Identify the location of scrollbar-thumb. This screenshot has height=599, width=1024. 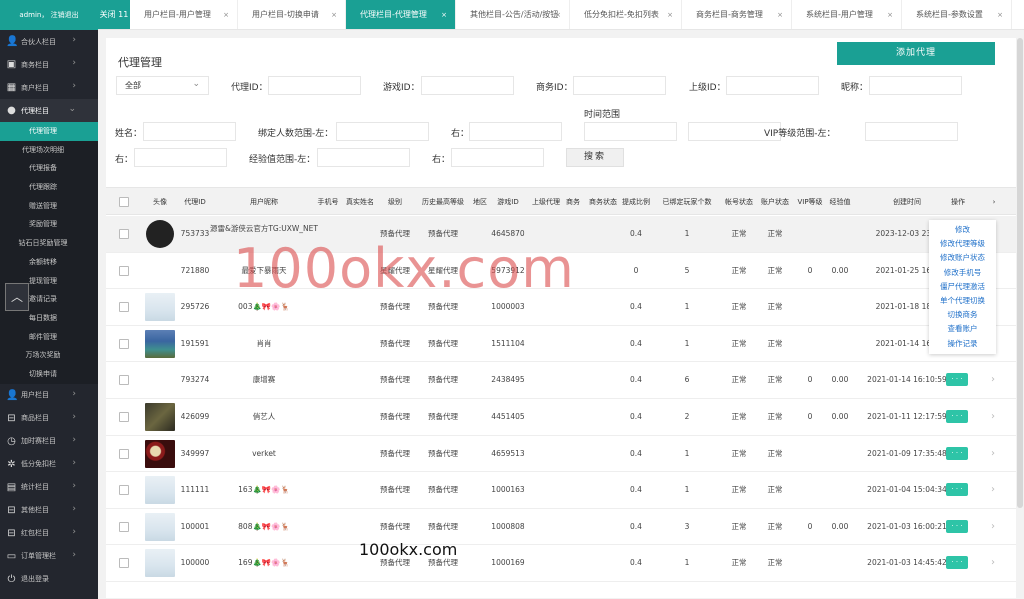
(1020, 273).